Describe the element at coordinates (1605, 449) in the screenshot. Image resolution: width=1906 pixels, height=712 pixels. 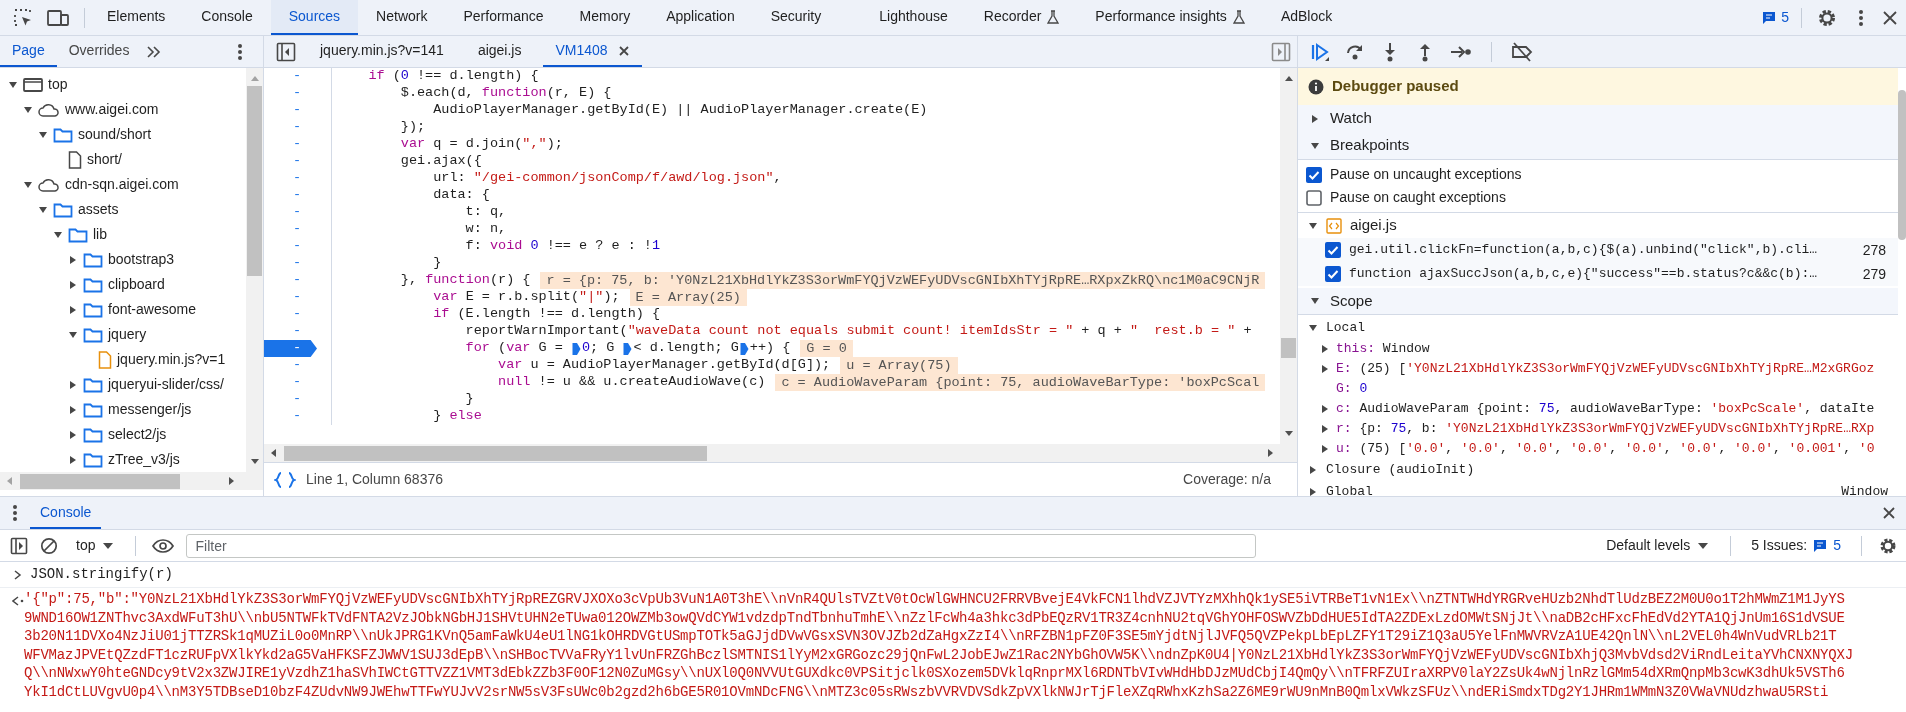
I see `scope-variable: u: (75) ['0.0', '0.0', '0.0', '0.0', '0.0', '0.0', '0.0', '0.001', '0` at that location.